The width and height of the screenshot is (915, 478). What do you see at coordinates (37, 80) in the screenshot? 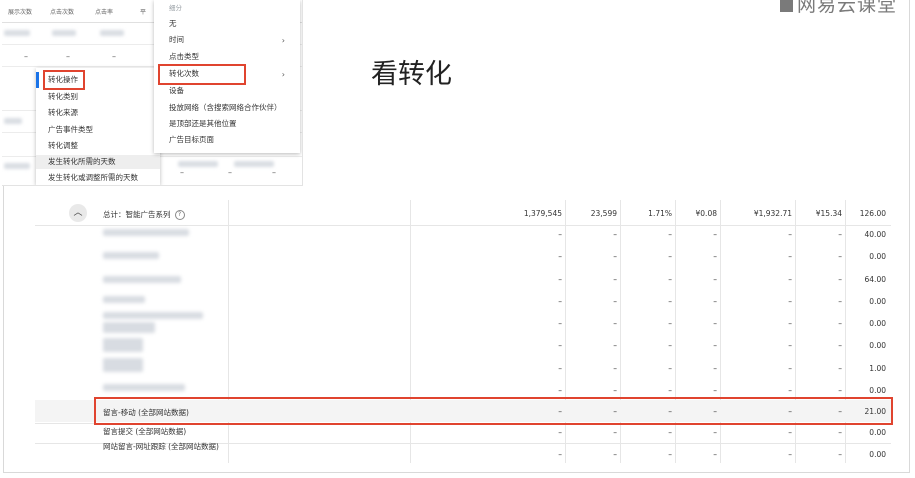
I see `selected-indicator` at bounding box center [37, 80].